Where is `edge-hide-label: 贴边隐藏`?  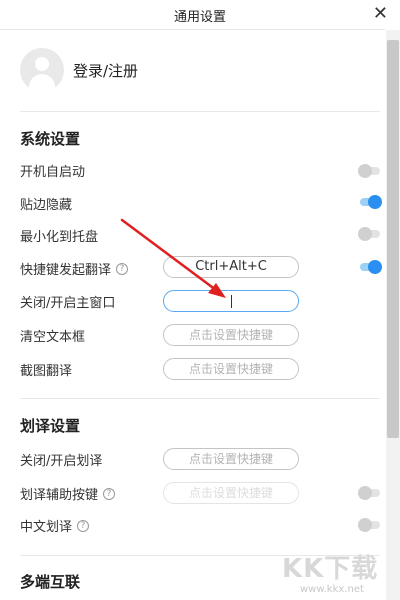
edge-hide-label: 贴边隐藏 is located at coordinates (46, 205).